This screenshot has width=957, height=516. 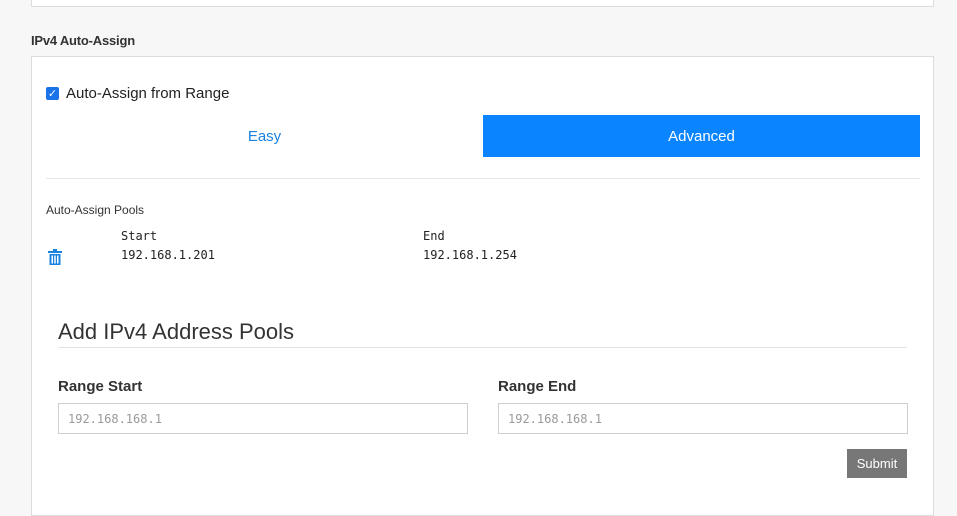 I want to click on range-start-input, so click(x=263, y=418).